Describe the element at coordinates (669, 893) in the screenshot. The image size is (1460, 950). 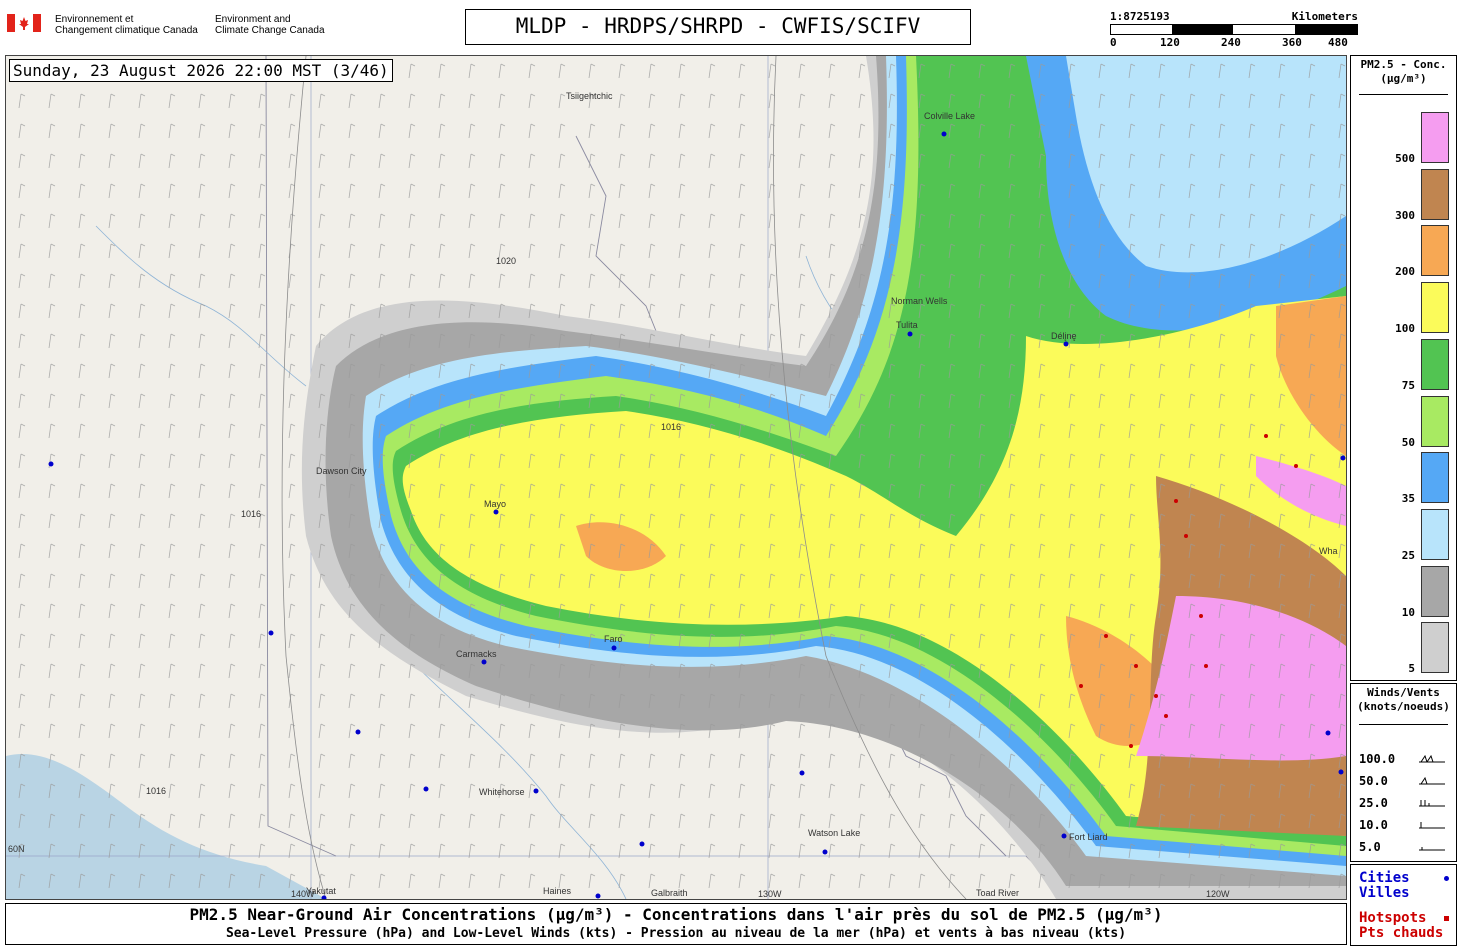
I see `city-label-galbraith: Galbraith` at that location.